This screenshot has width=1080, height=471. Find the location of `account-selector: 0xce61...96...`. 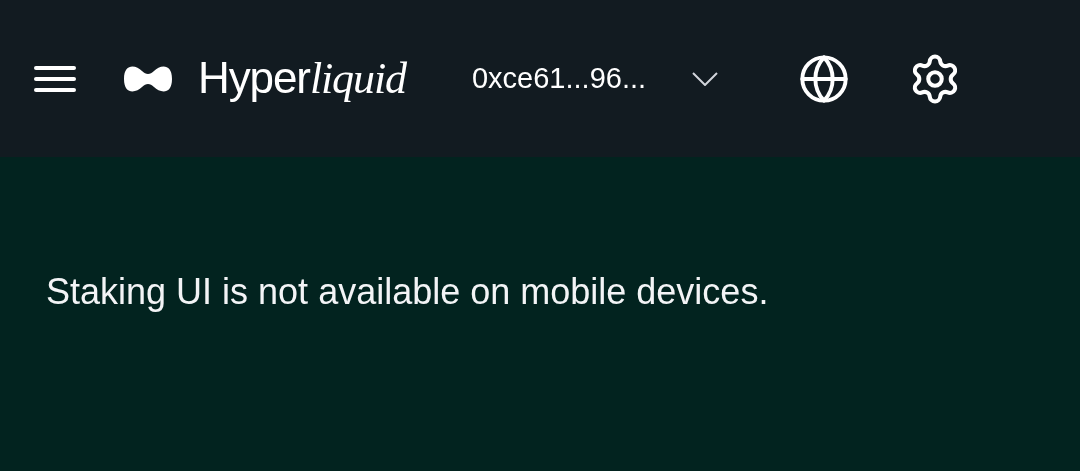

account-selector: 0xce61...96... is located at coordinates (595, 78).